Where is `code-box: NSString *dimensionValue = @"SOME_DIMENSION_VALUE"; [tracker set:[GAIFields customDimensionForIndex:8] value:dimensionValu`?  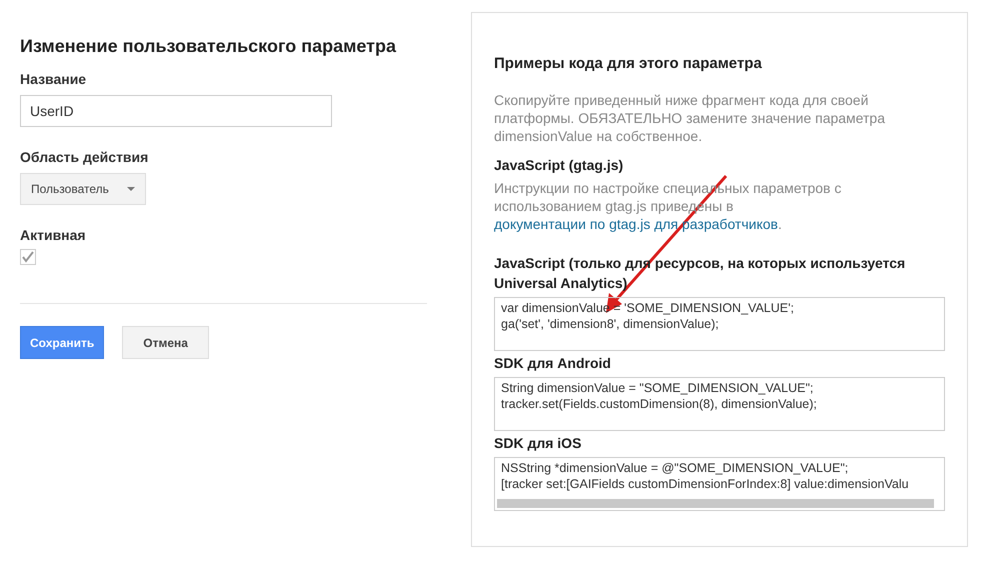
code-box: NSString *dimensionValue = @"SOME_DIMENSION_VALUE"; [tracker set:[GAIFields customDimensionForIndex:8] value:dimensionValu is located at coordinates (719, 484).